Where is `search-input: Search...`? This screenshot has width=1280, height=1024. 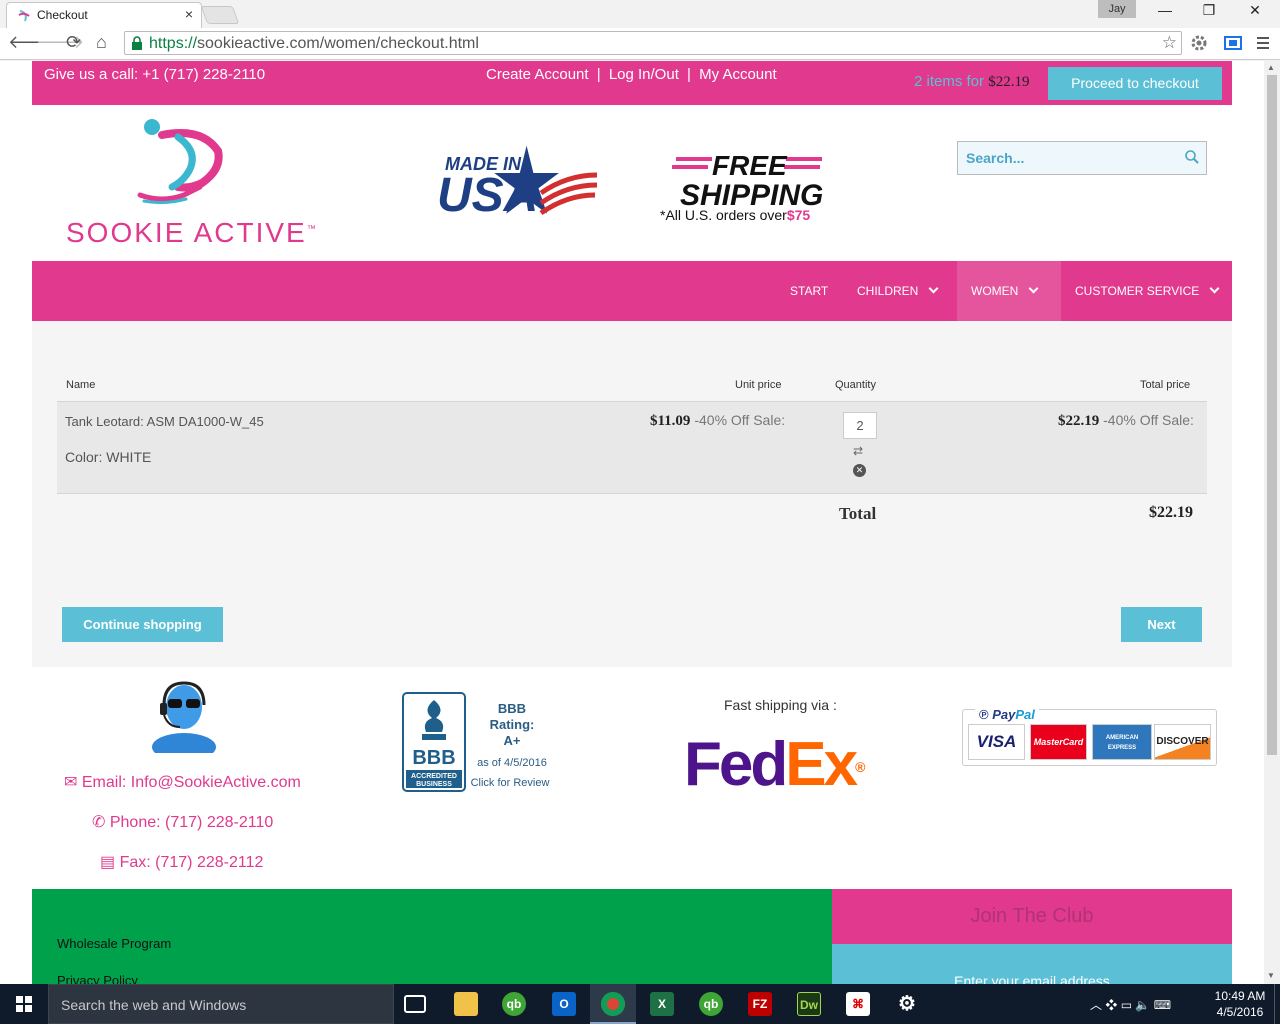
search-input: Search... is located at coordinates (1082, 158).